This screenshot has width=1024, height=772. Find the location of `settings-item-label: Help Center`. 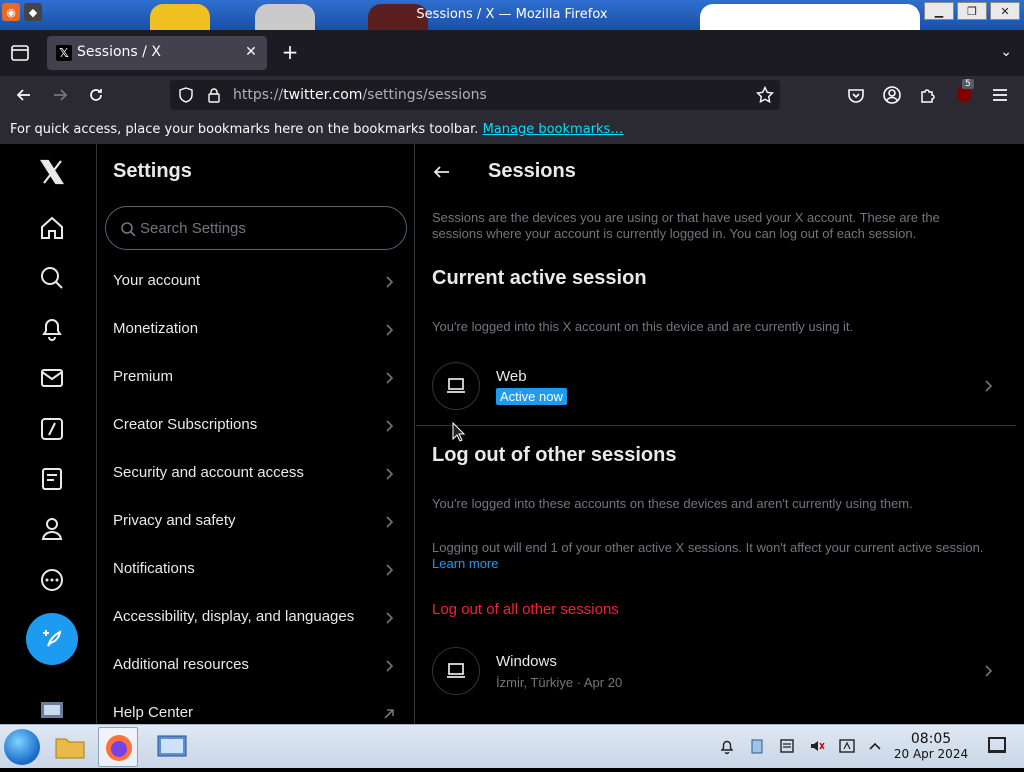

settings-item-label: Help Center is located at coordinates (153, 712).